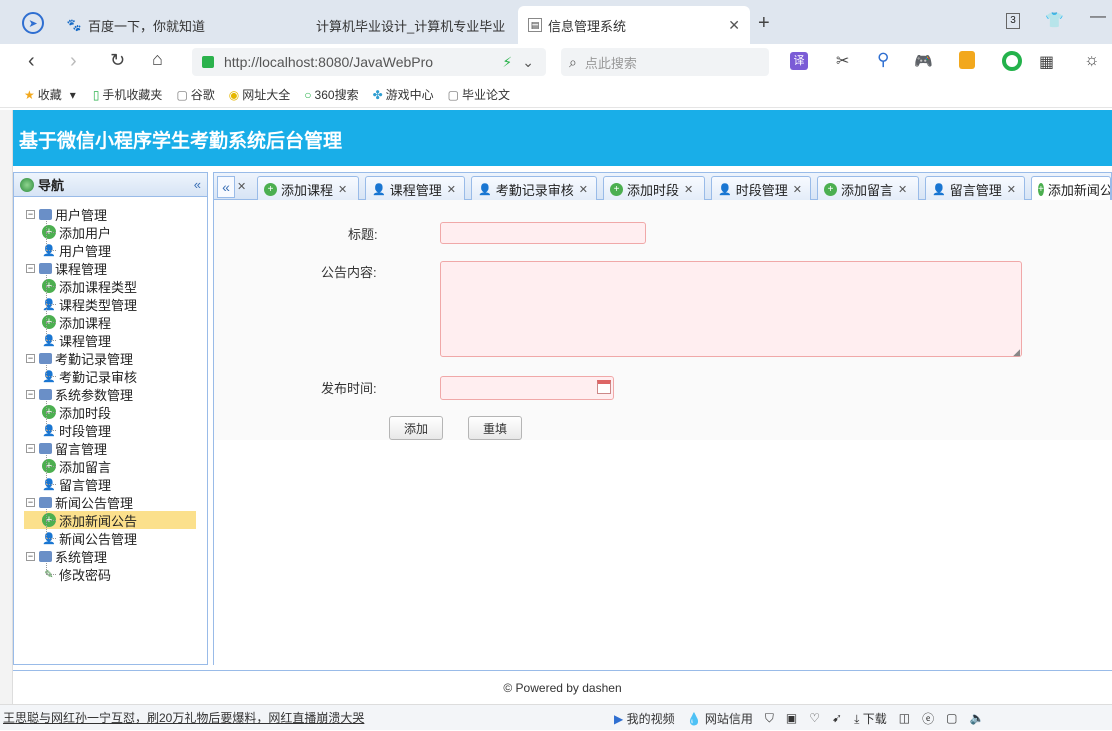 The image size is (1112, 731). I want to click on search-input: ⌕ 点此搜索, so click(665, 62).